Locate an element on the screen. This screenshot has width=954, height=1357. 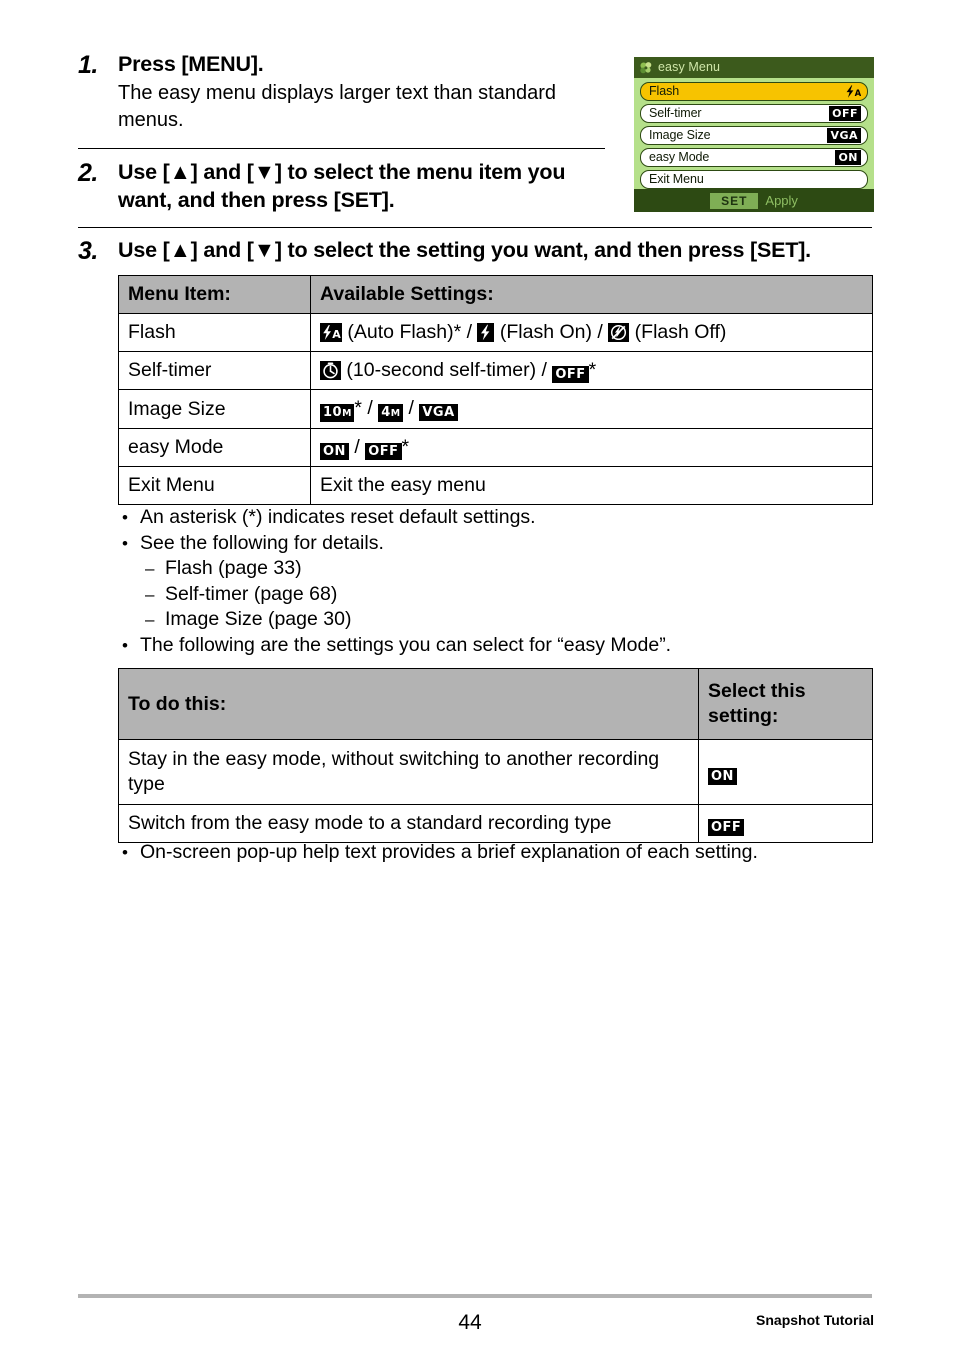
lcd-menu-item-flash-label: Flash is located at coordinates (664, 91).